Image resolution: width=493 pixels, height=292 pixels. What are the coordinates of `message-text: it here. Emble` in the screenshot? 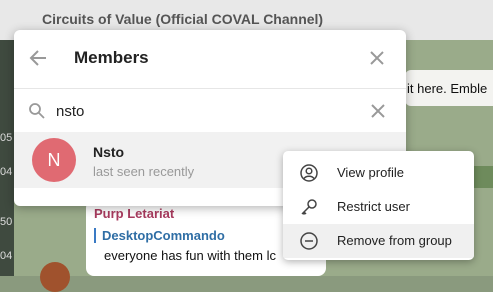 It's located at (447, 88).